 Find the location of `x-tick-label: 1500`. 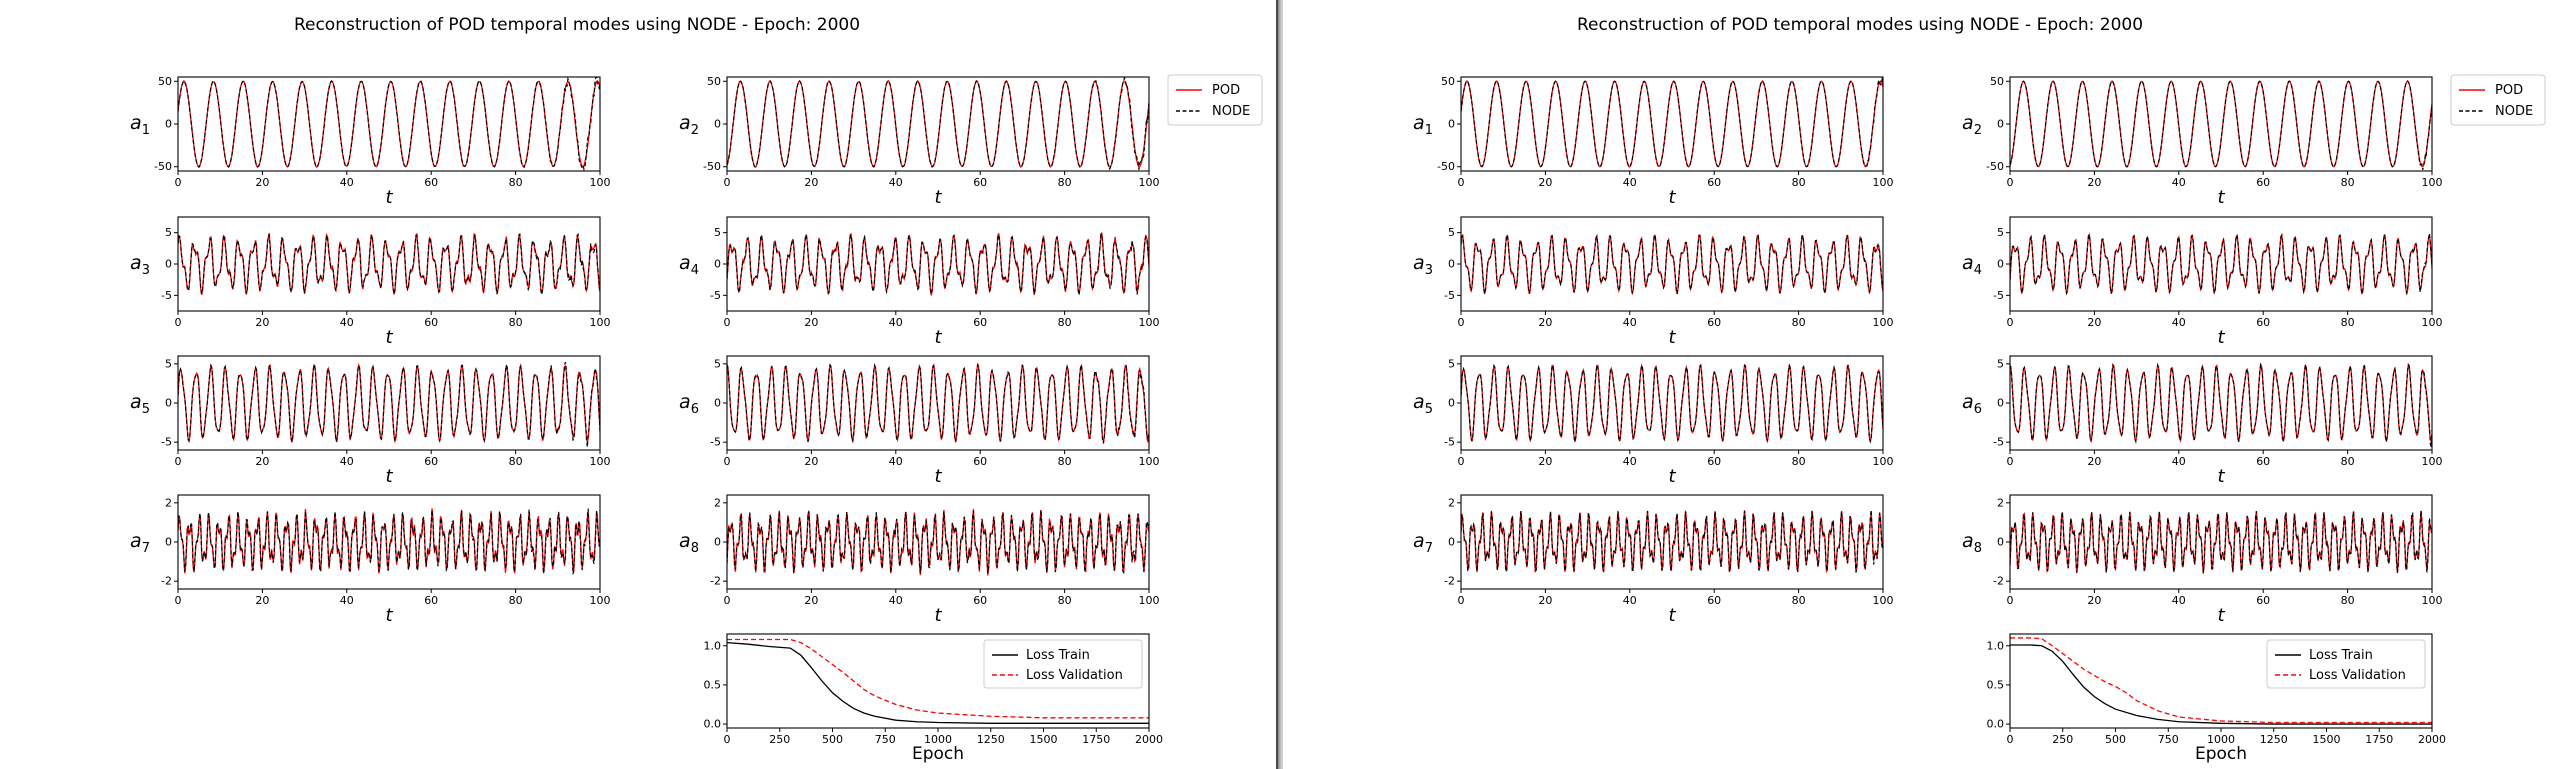

x-tick-label: 1500 is located at coordinates (2327, 739).